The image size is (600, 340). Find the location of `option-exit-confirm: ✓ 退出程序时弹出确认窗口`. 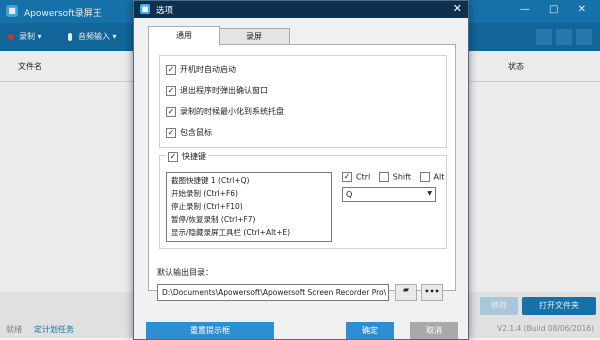

option-exit-confirm: ✓ 退出程序时弹出确认窗口 is located at coordinates (217, 90).